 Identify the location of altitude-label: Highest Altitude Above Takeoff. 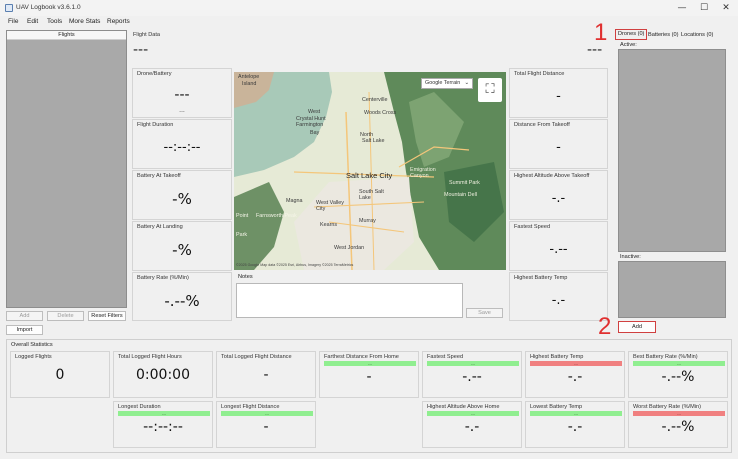
(552, 176).